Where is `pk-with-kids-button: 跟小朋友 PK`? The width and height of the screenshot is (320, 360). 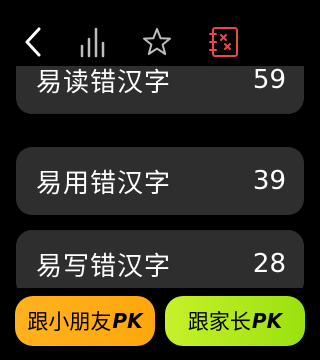
pk-with-kids-button: 跟小朋友 PK is located at coordinates (85, 321).